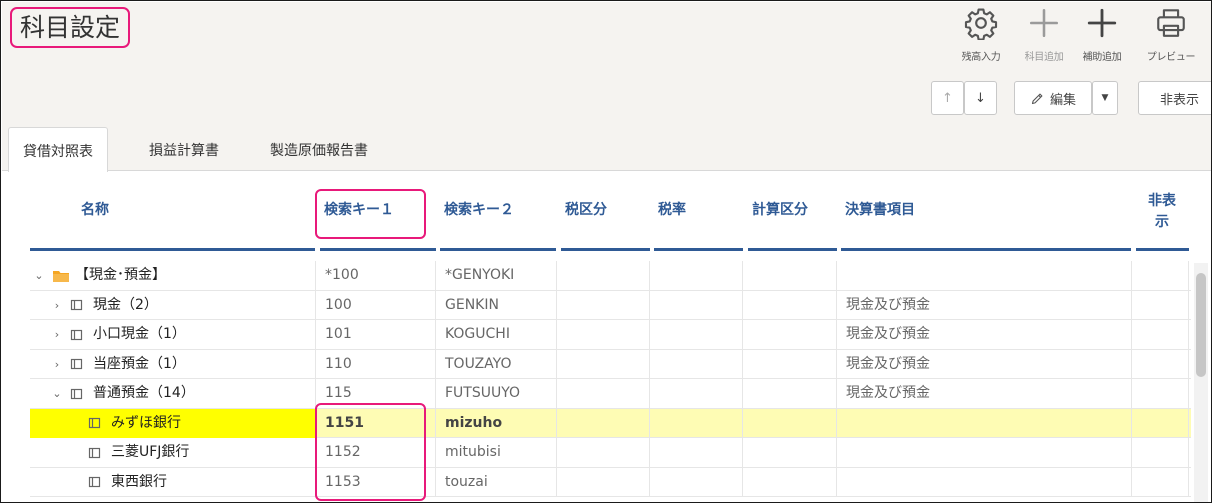 Image resolution: width=1212 pixels, height=503 pixels. Describe the element at coordinates (479, 209) in the screenshot. I see `column-header-key2: 検索キー２` at that location.